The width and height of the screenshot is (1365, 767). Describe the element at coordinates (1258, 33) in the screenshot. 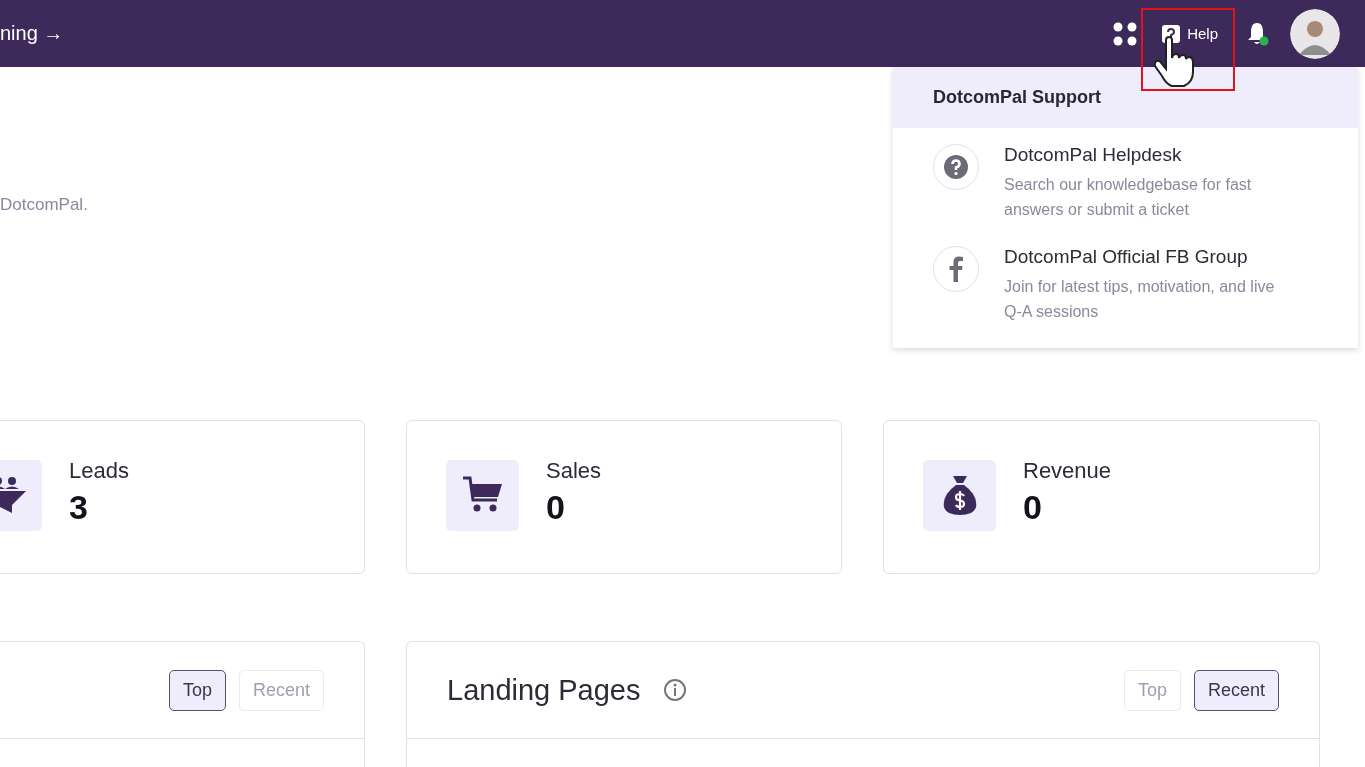

I see `notification-bell-icon` at that location.